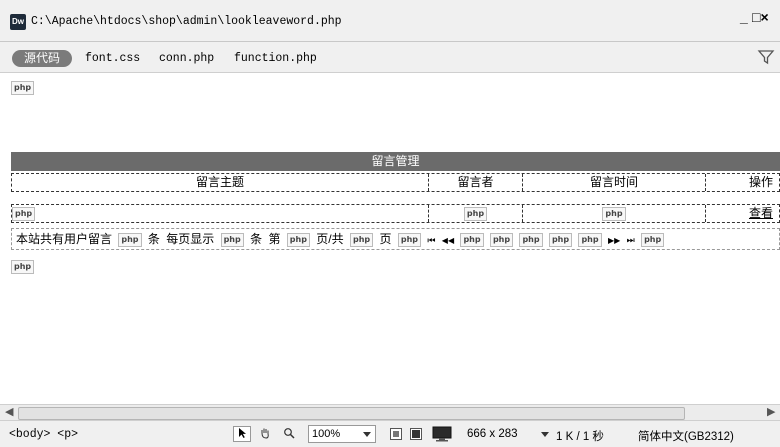 Image resolution: width=780 pixels, height=447 pixels. Describe the element at coordinates (274, 239) in the screenshot. I see `page-prefix-label: 第` at that location.